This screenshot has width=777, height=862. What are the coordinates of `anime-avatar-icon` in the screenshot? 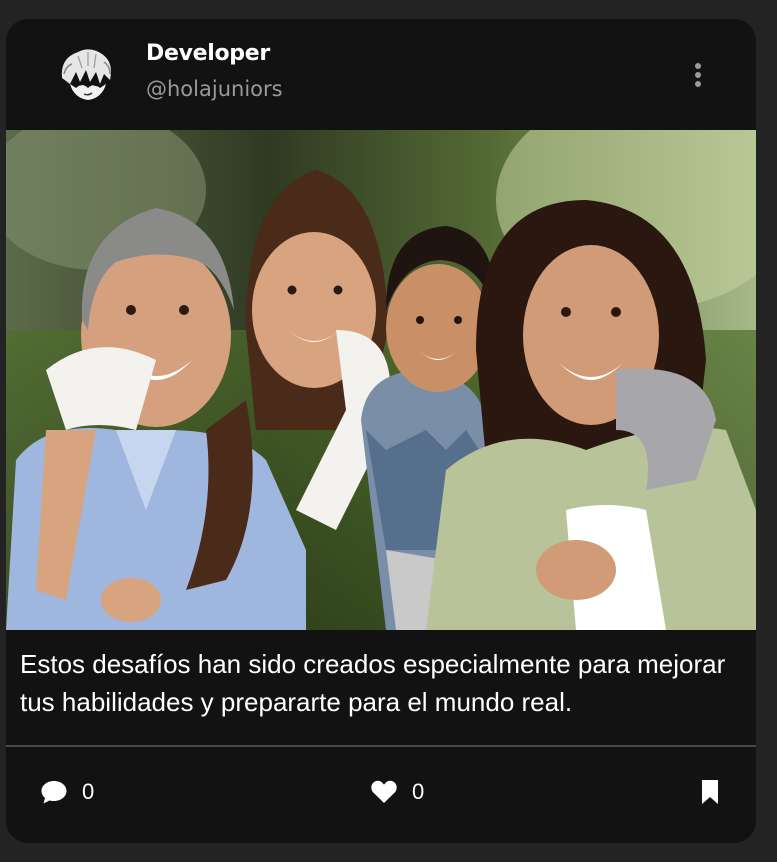 It's located at (86, 74).